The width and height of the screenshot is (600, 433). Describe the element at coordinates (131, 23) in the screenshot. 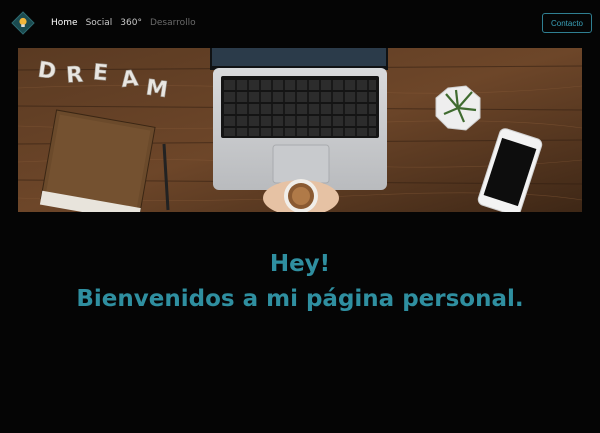

I see `nav-link-360: 360°` at that location.